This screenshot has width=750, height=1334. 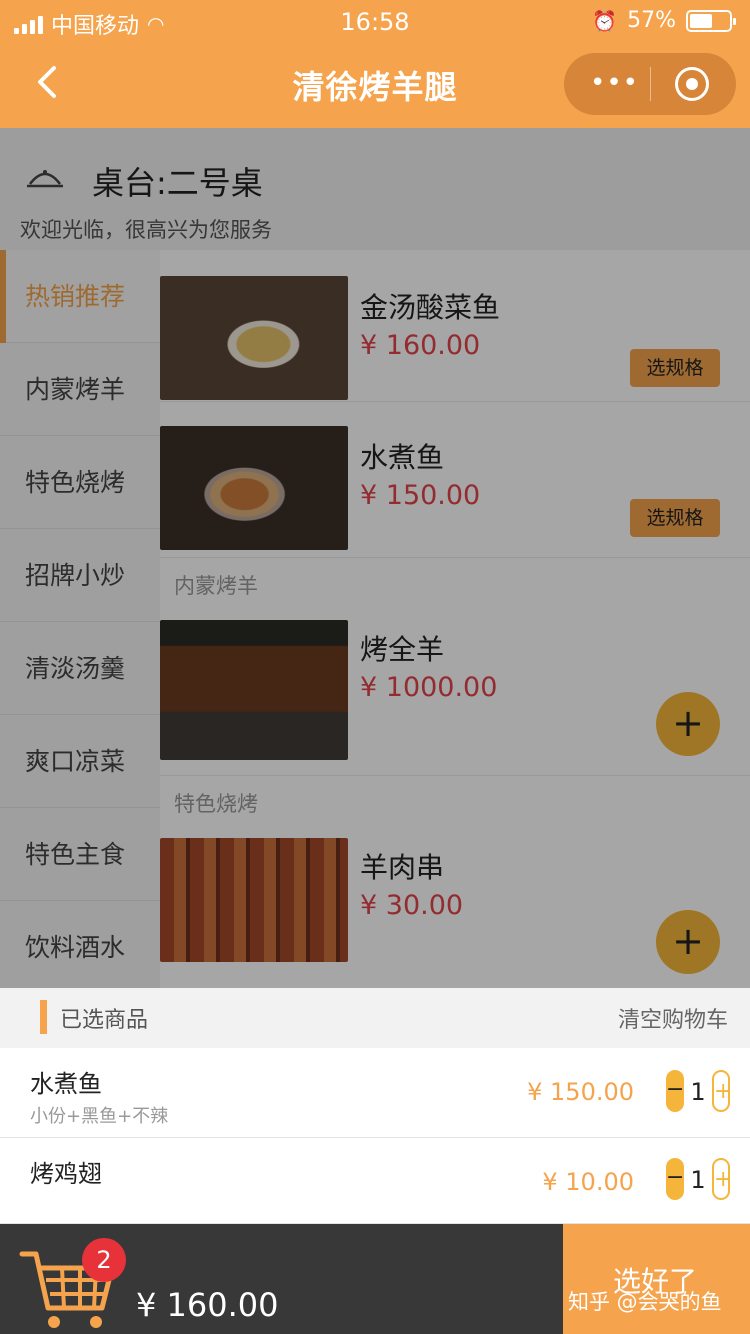 What do you see at coordinates (692, 84) in the screenshot?
I see `target-circle-icon` at bounding box center [692, 84].